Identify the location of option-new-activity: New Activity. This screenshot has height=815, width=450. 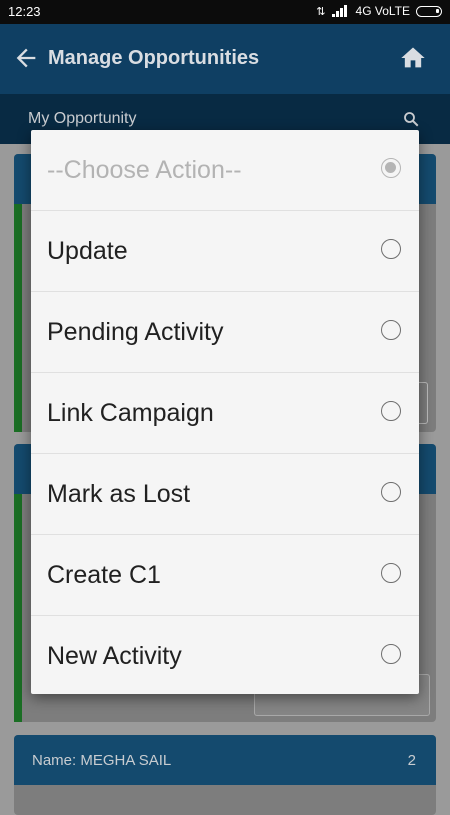
(225, 656).